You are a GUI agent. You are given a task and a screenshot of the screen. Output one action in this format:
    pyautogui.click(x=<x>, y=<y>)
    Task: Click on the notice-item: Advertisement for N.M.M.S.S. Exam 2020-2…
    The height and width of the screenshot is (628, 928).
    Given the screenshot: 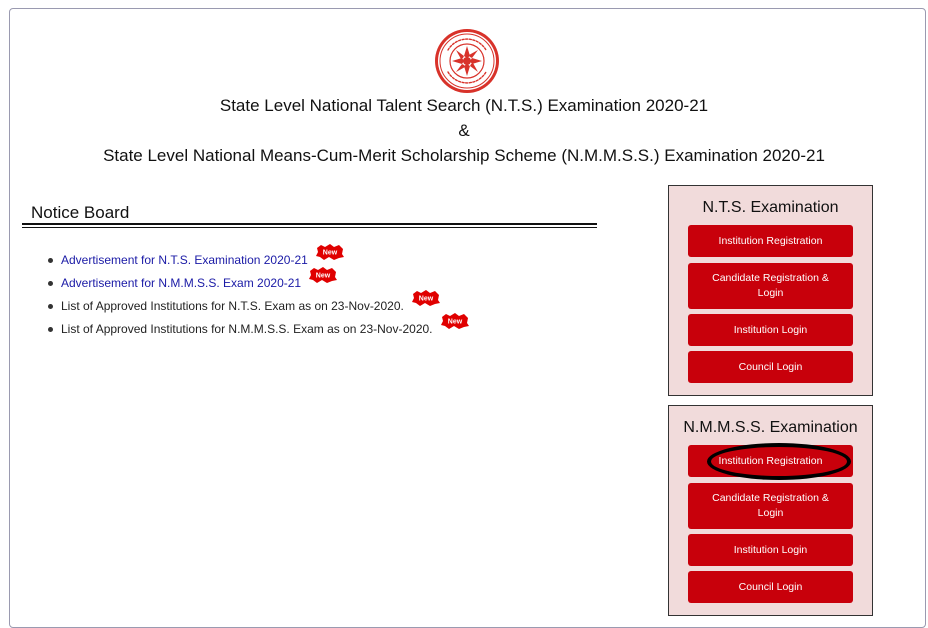 What is the action you would take?
    pyautogui.click(x=258, y=282)
    